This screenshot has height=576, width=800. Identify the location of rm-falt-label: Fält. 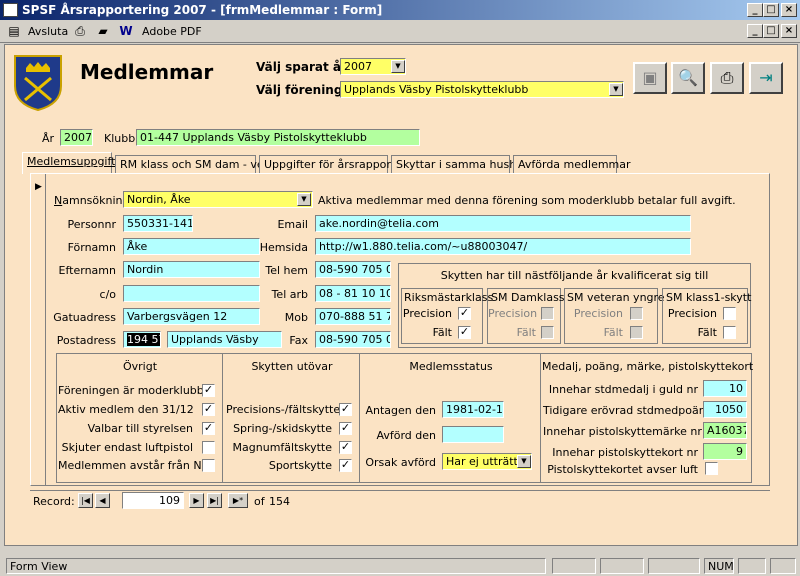
(442, 332).